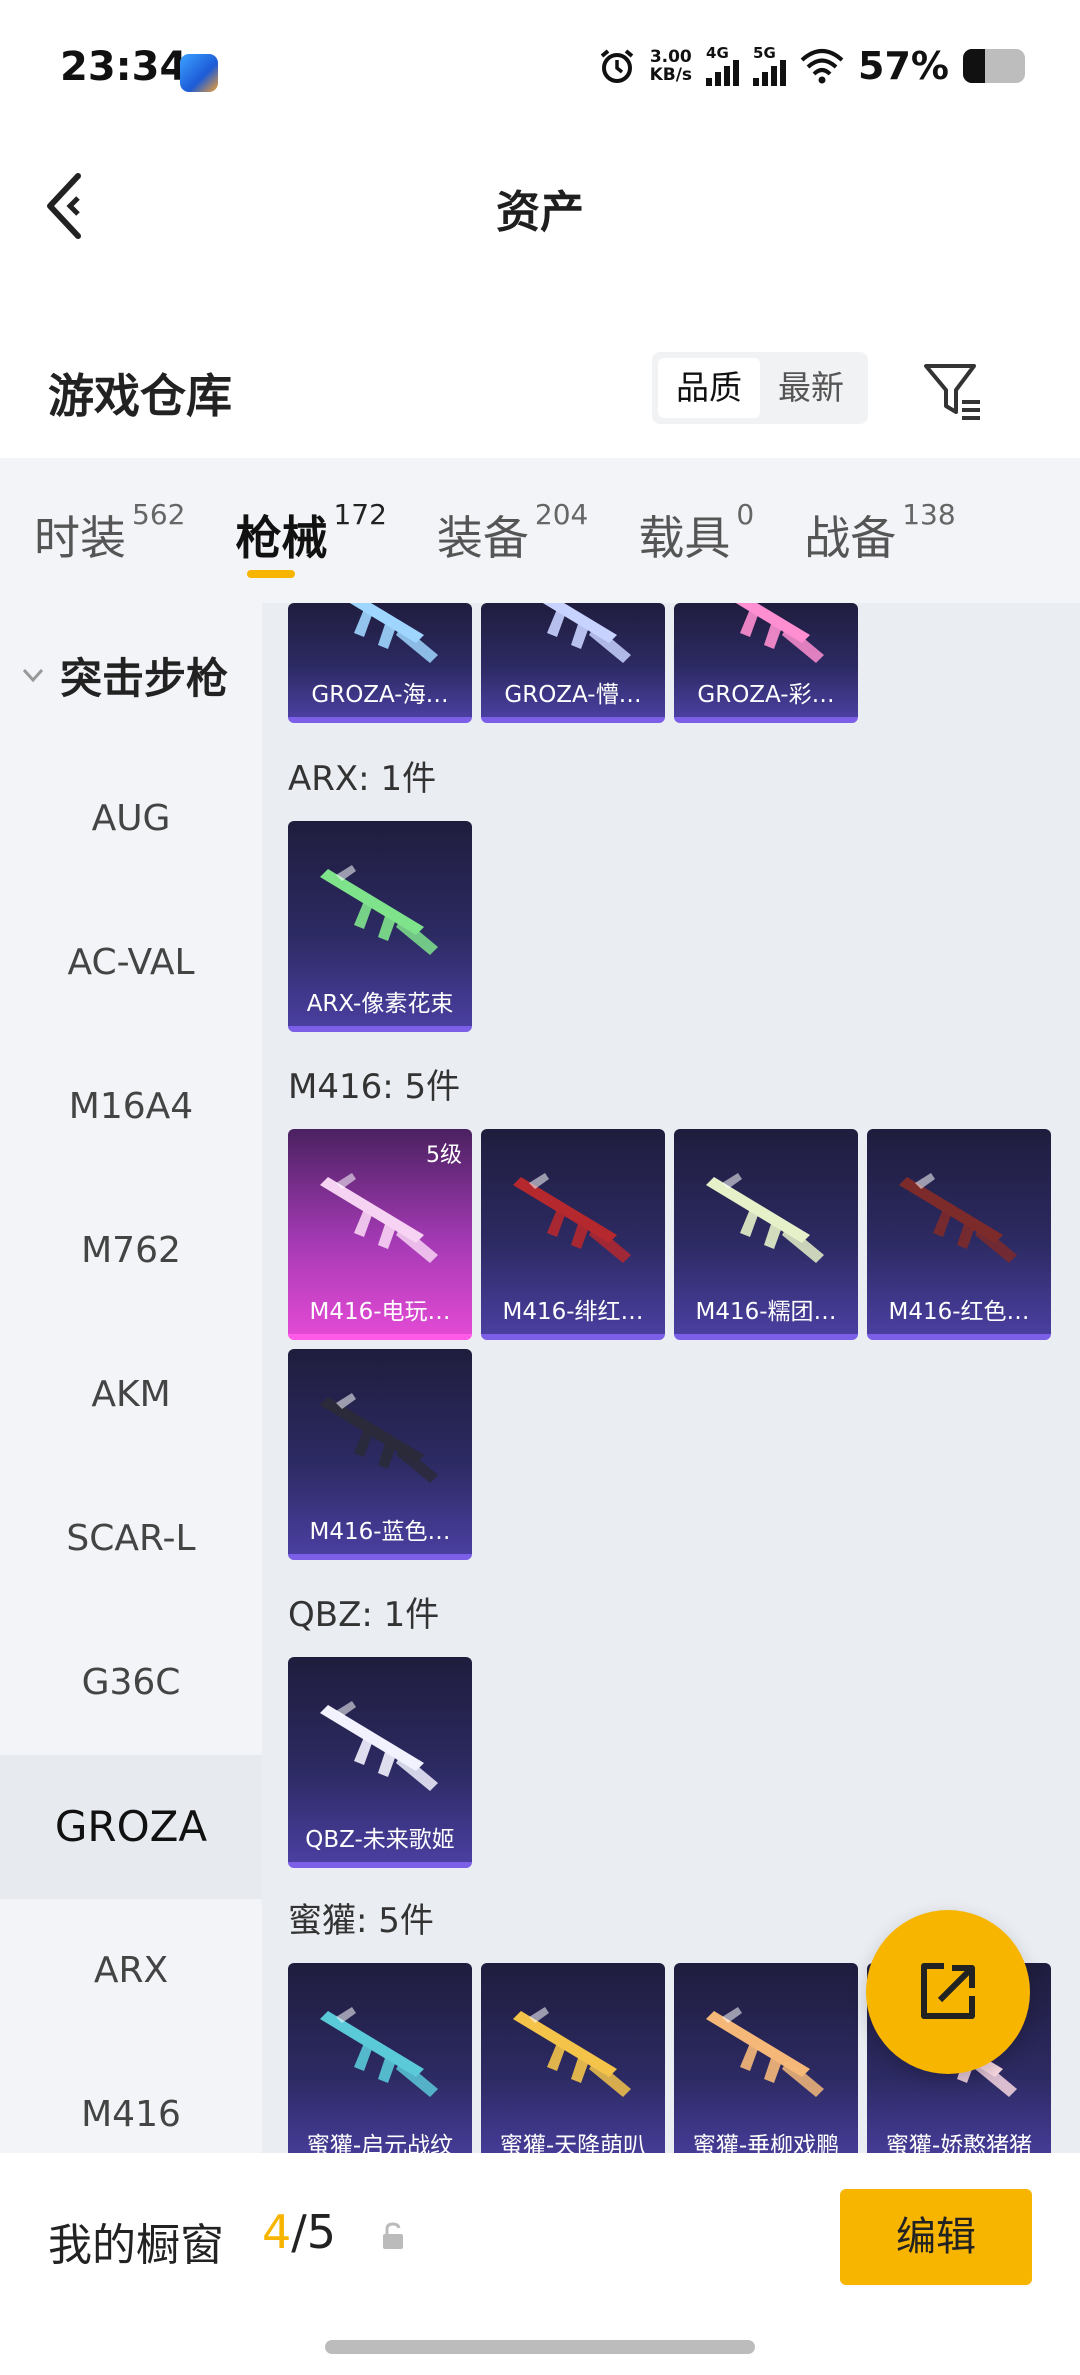  I want to click on section-label-honey-badger: 蜜獾: 5件, so click(361, 1921).